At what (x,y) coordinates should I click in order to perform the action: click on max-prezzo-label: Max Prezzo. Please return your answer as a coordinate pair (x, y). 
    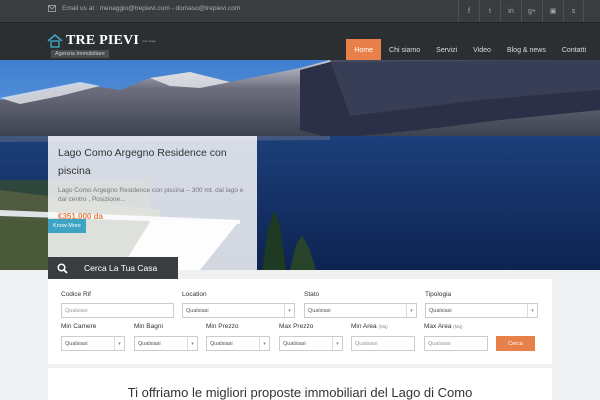
    Looking at the image, I should click on (296, 326).